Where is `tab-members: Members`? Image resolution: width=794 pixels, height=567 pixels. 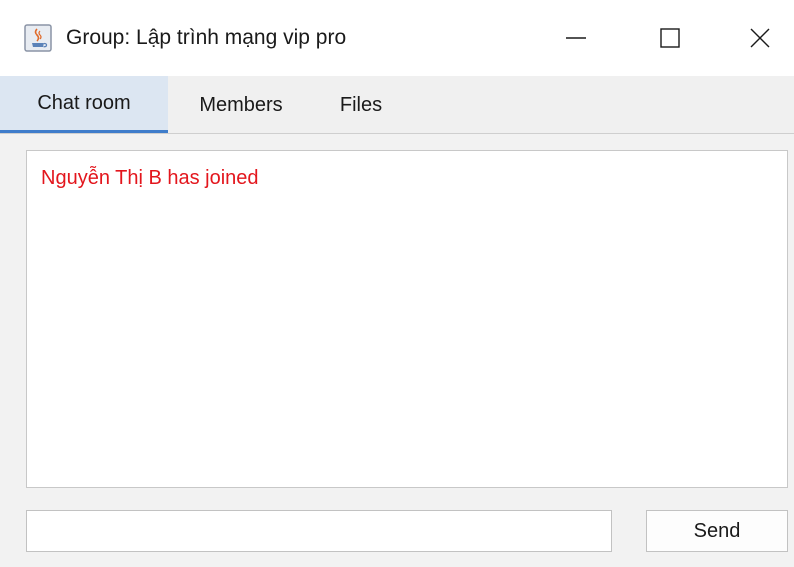 tab-members: Members is located at coordinates (241, 105).